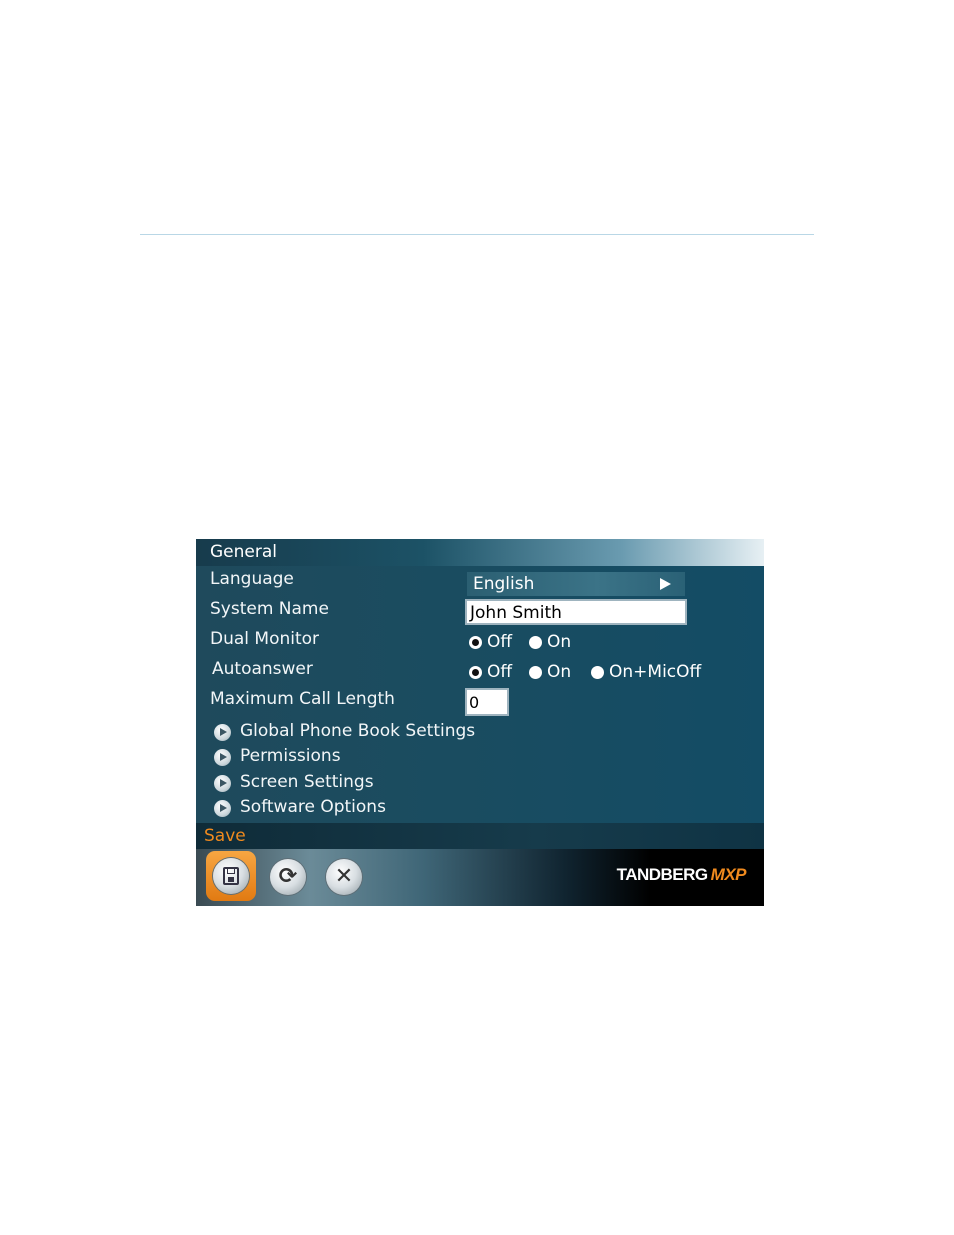 Image resolution: width=954 pixels, height=1235 pixels. What do you see at coordinates (662, 874) in the screenshot?
I see `brand-name: TANDBERG` at bounding box center [662, 874].